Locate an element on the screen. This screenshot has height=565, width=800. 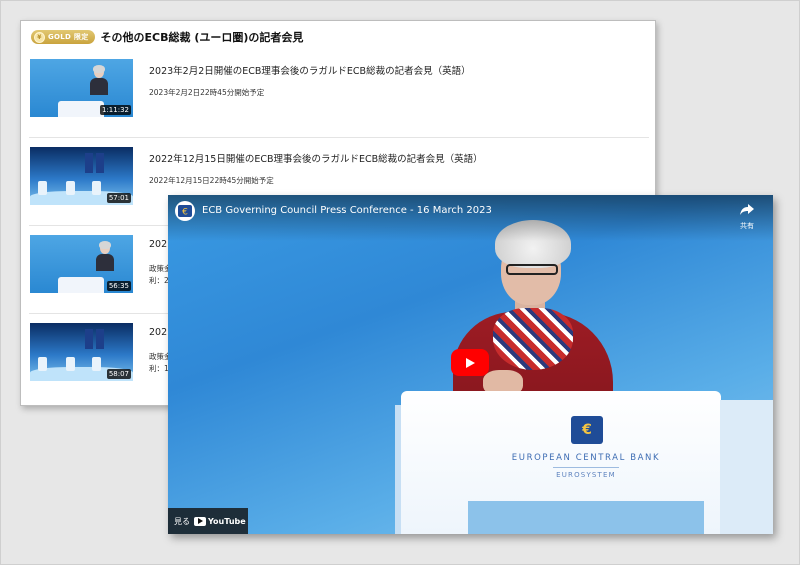
play-icon is located at coordinates (470, 362).